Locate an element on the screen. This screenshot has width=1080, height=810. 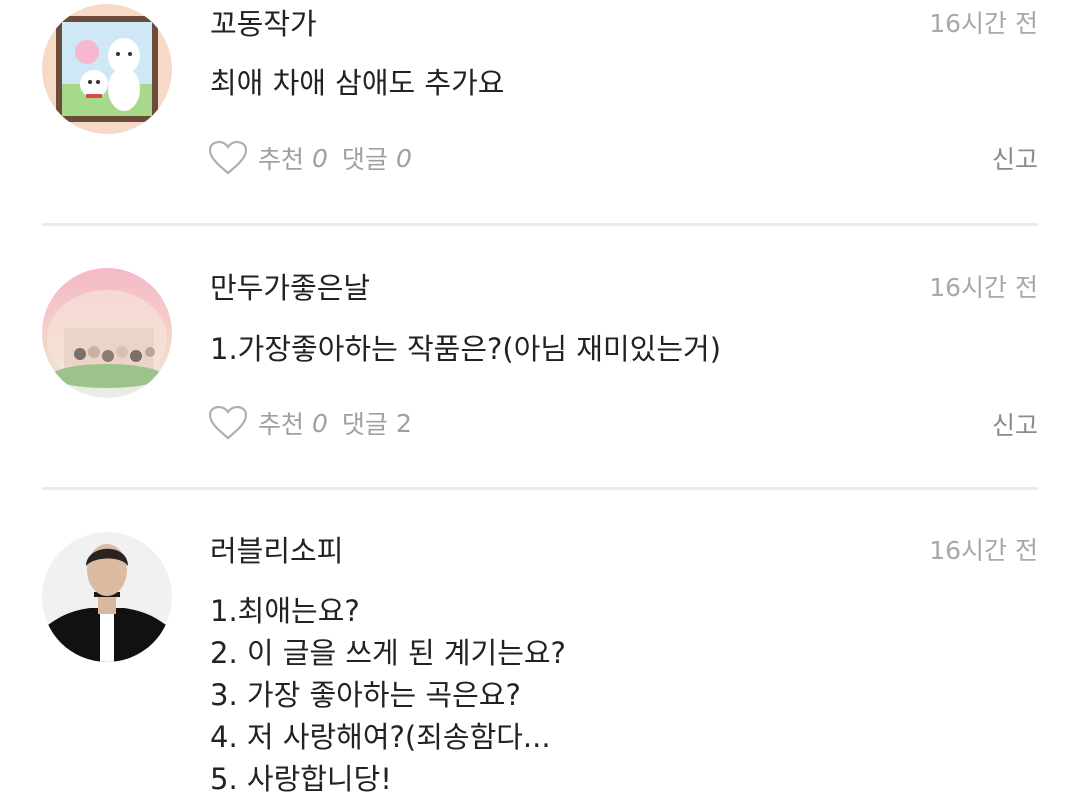
author-name: 꼬동작가 is located at coordinates (263, 24).